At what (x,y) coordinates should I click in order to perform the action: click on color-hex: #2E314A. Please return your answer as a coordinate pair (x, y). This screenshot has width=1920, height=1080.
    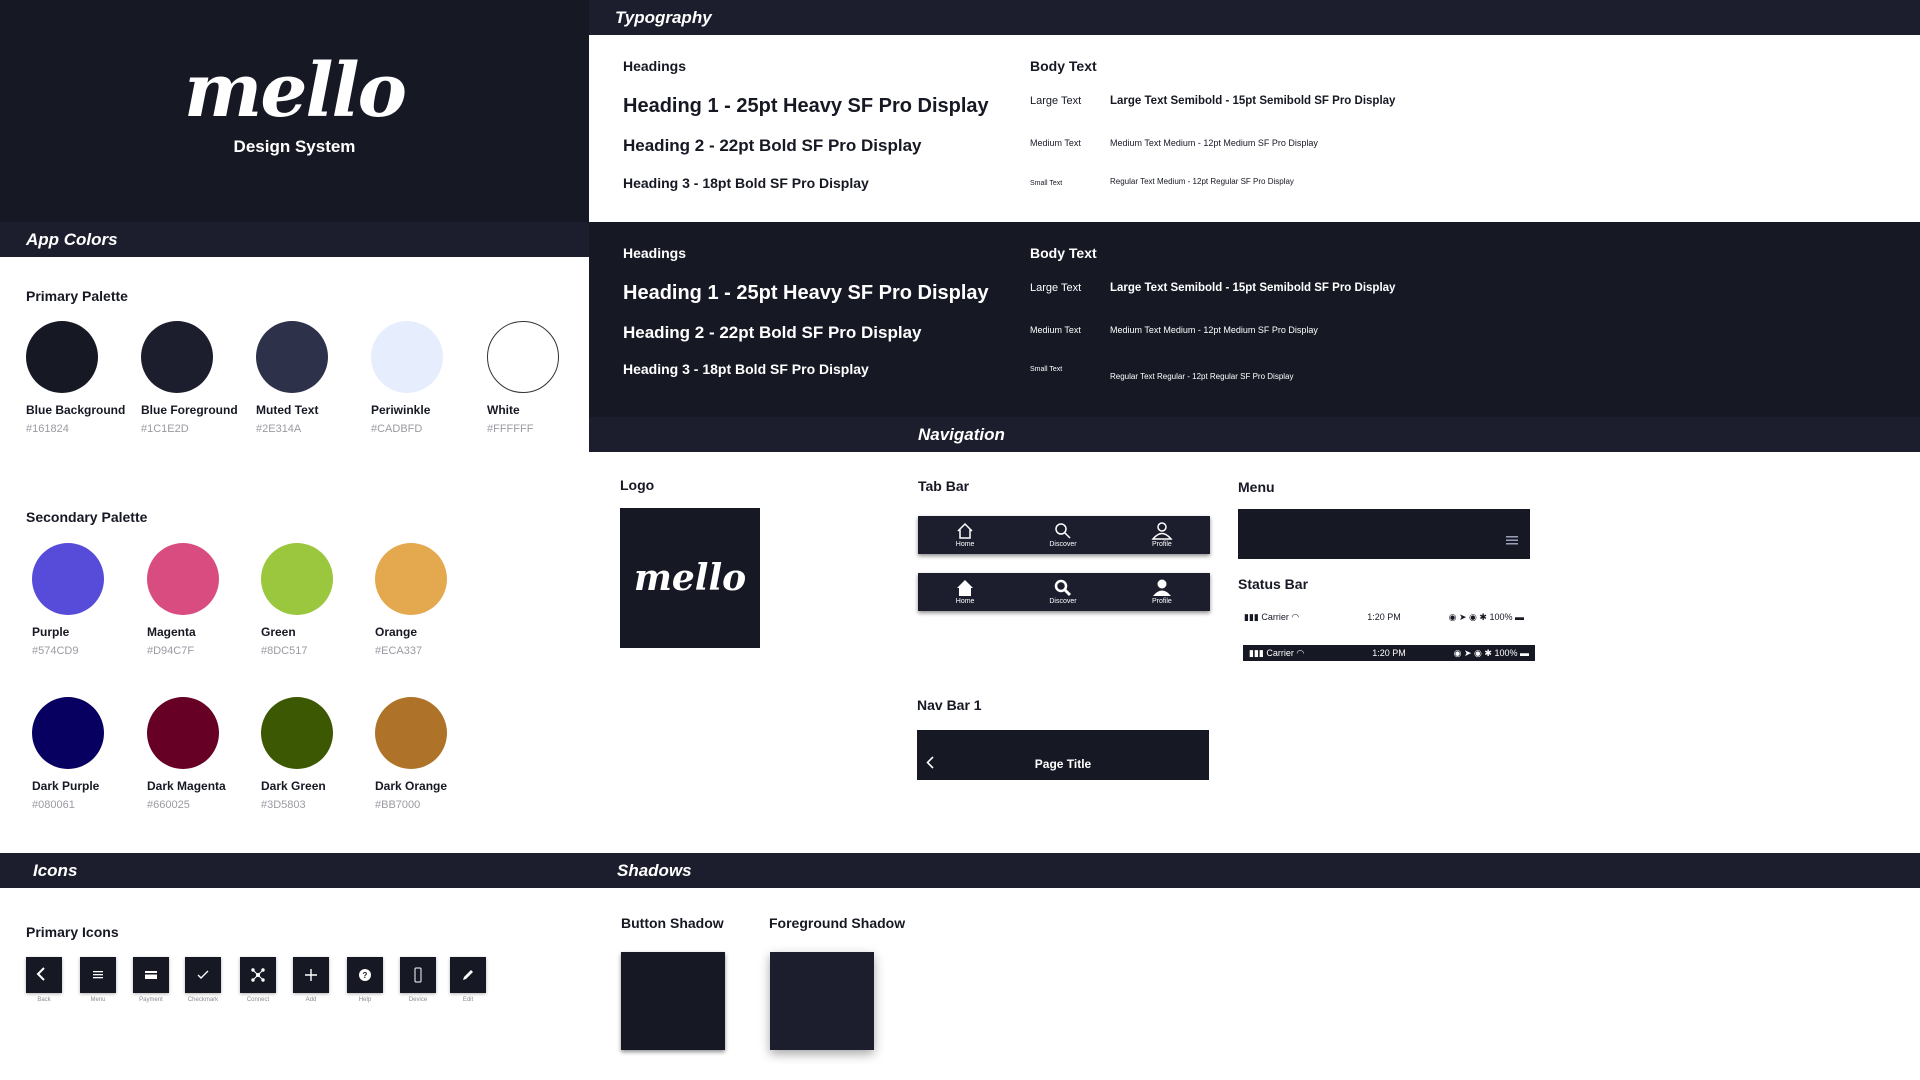
    Looking at the image, I should click on (279, 429).